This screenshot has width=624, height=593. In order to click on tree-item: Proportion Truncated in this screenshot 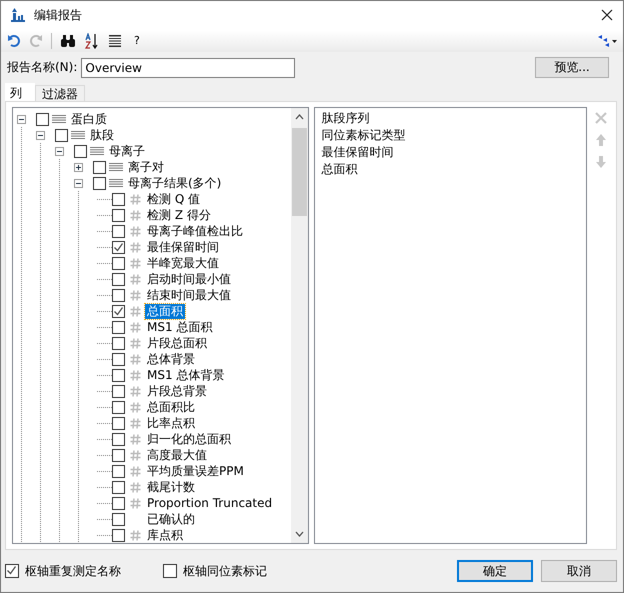, I will do `click(209, 503)`.